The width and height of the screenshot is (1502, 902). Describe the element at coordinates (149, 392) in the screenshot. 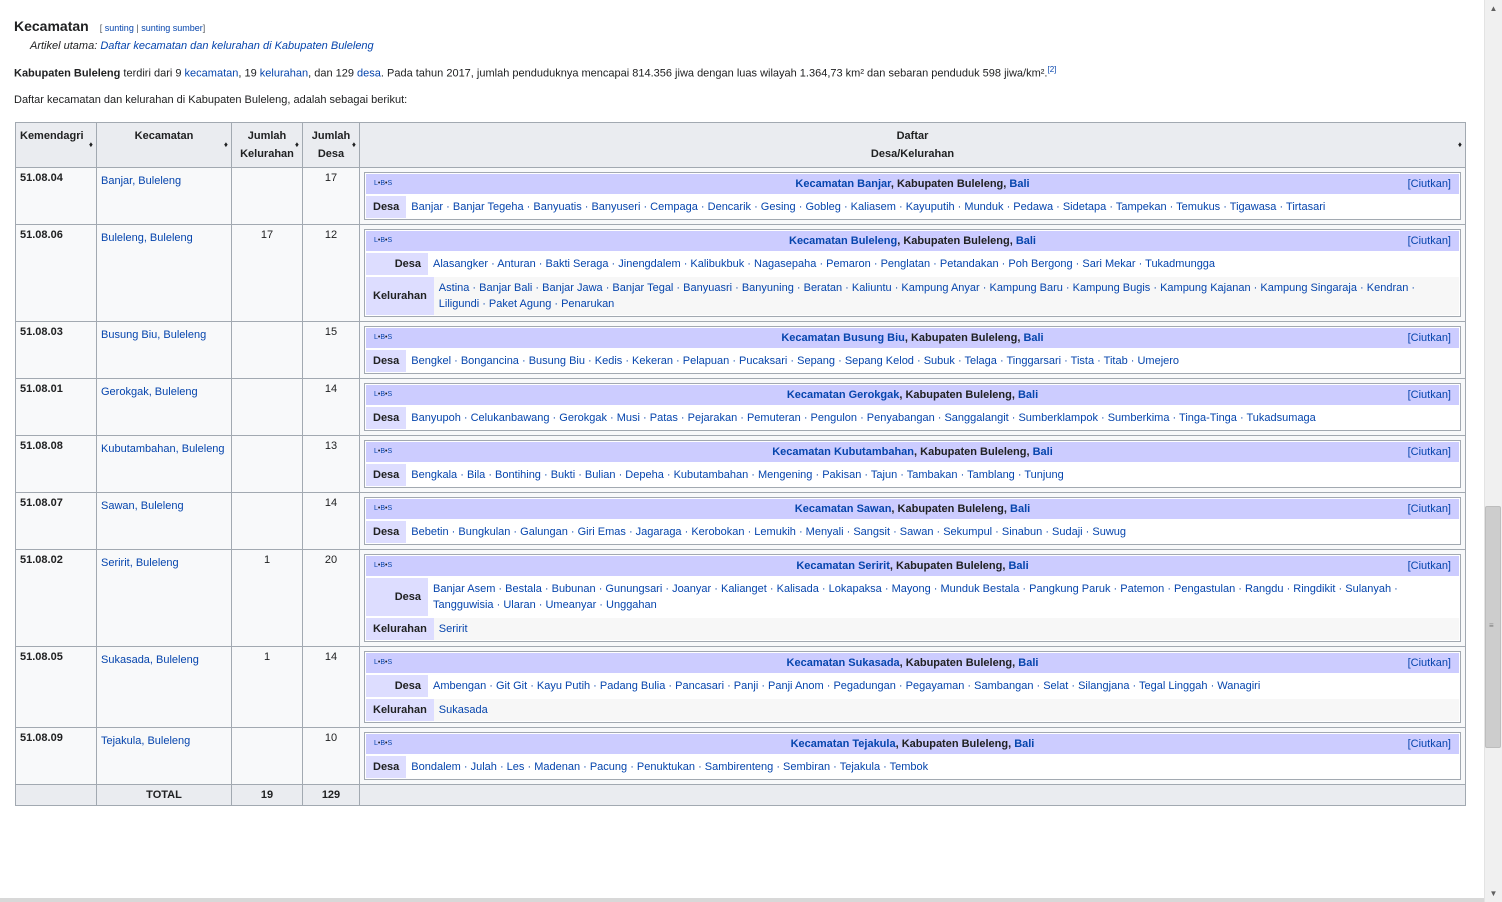

I see `kecamatan-link: Gerokgak, Buleleng` at that location.